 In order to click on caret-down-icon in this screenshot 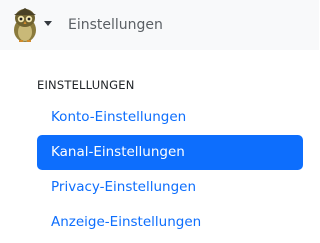, I will do `click(48, 23)`.